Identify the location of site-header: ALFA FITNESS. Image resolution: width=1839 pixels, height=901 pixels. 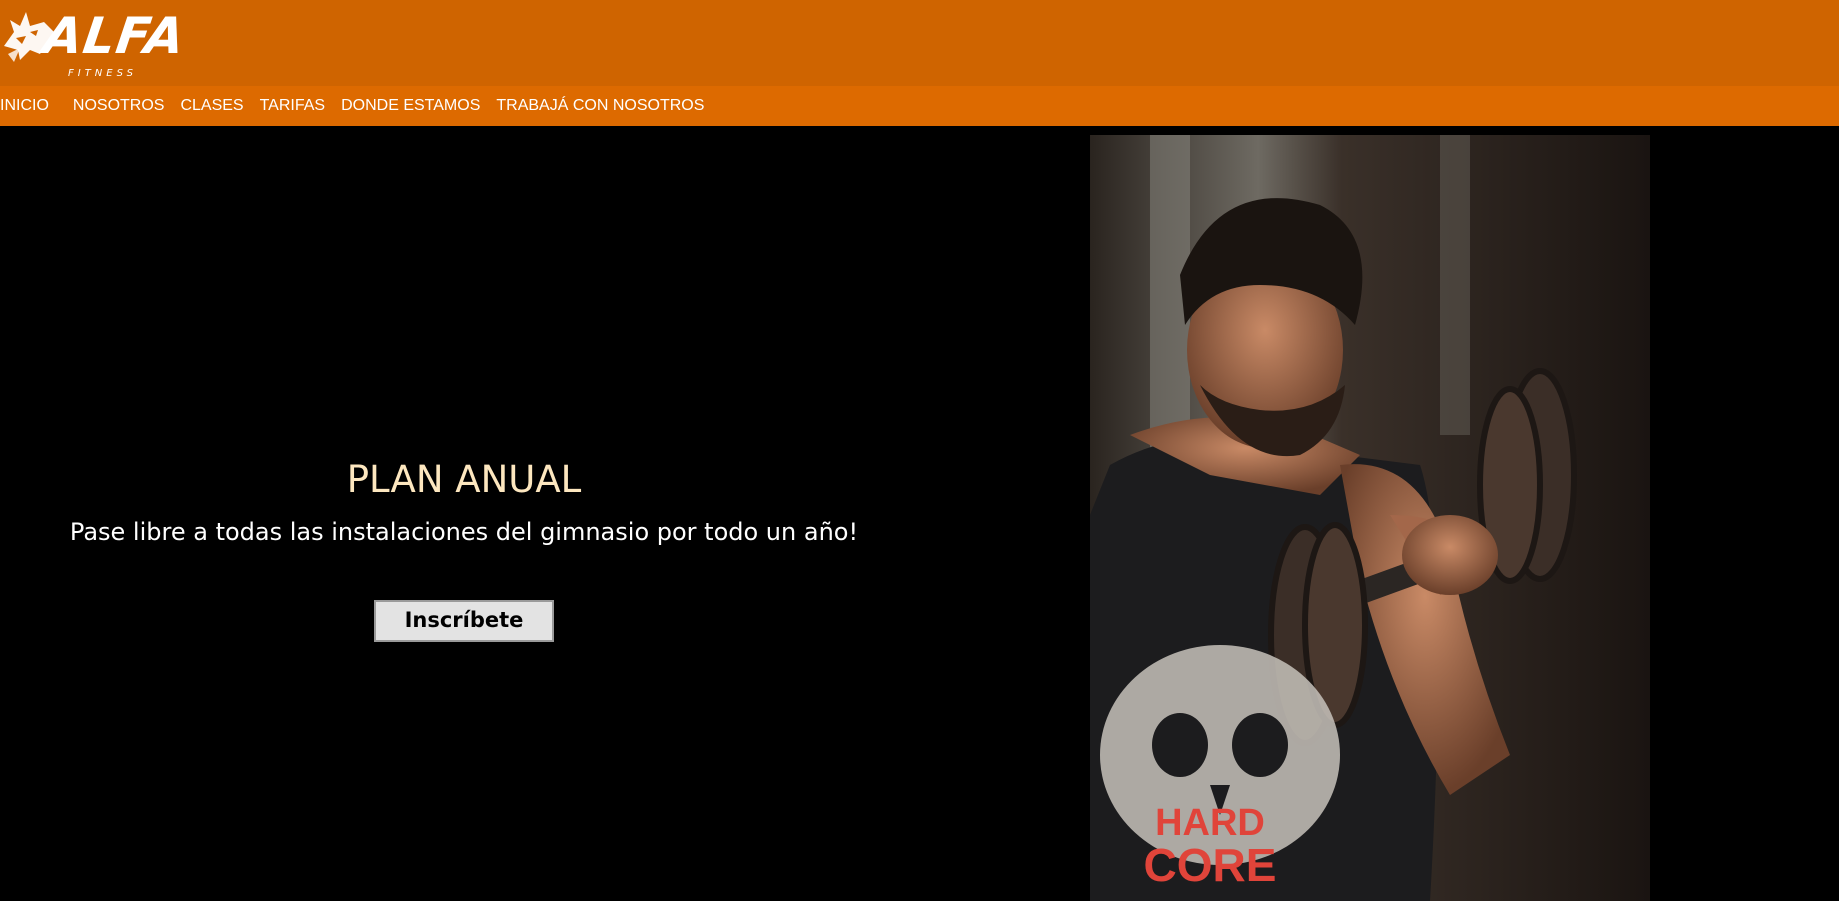
(919, 43).